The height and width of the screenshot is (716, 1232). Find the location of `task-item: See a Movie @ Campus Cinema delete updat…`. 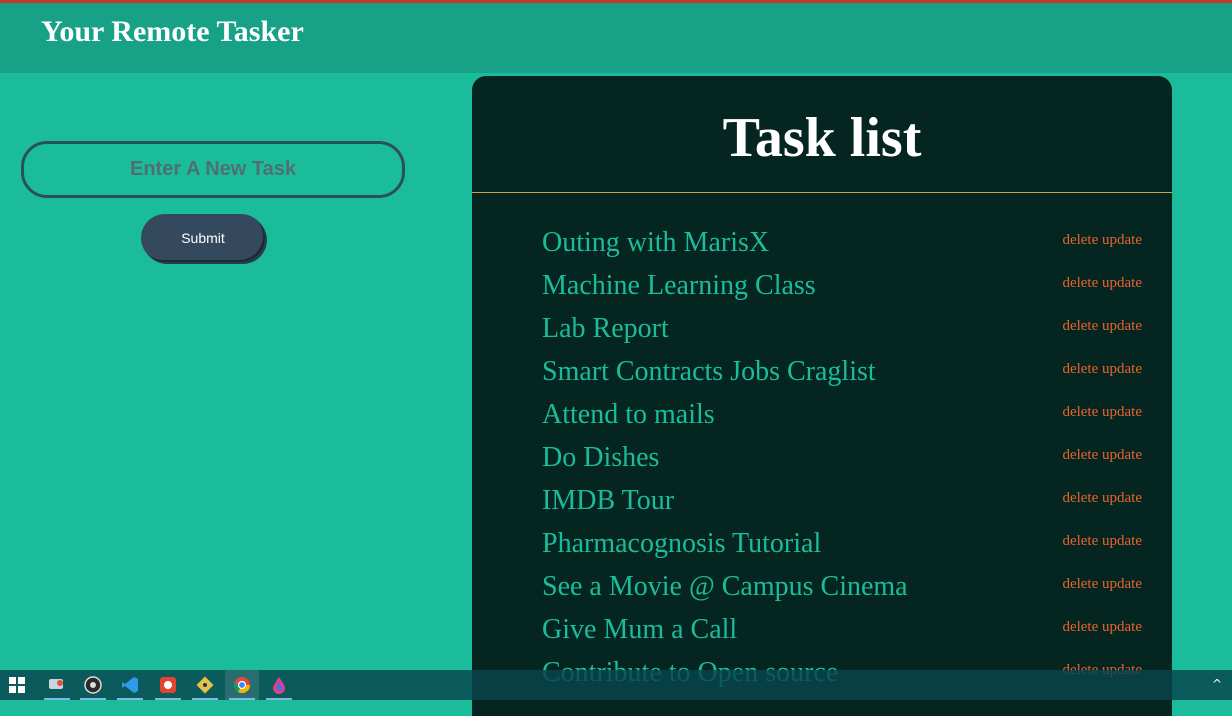

task-item: See a Movie @ Campus Cinema delete updat… is located at coordinates (842, 593).